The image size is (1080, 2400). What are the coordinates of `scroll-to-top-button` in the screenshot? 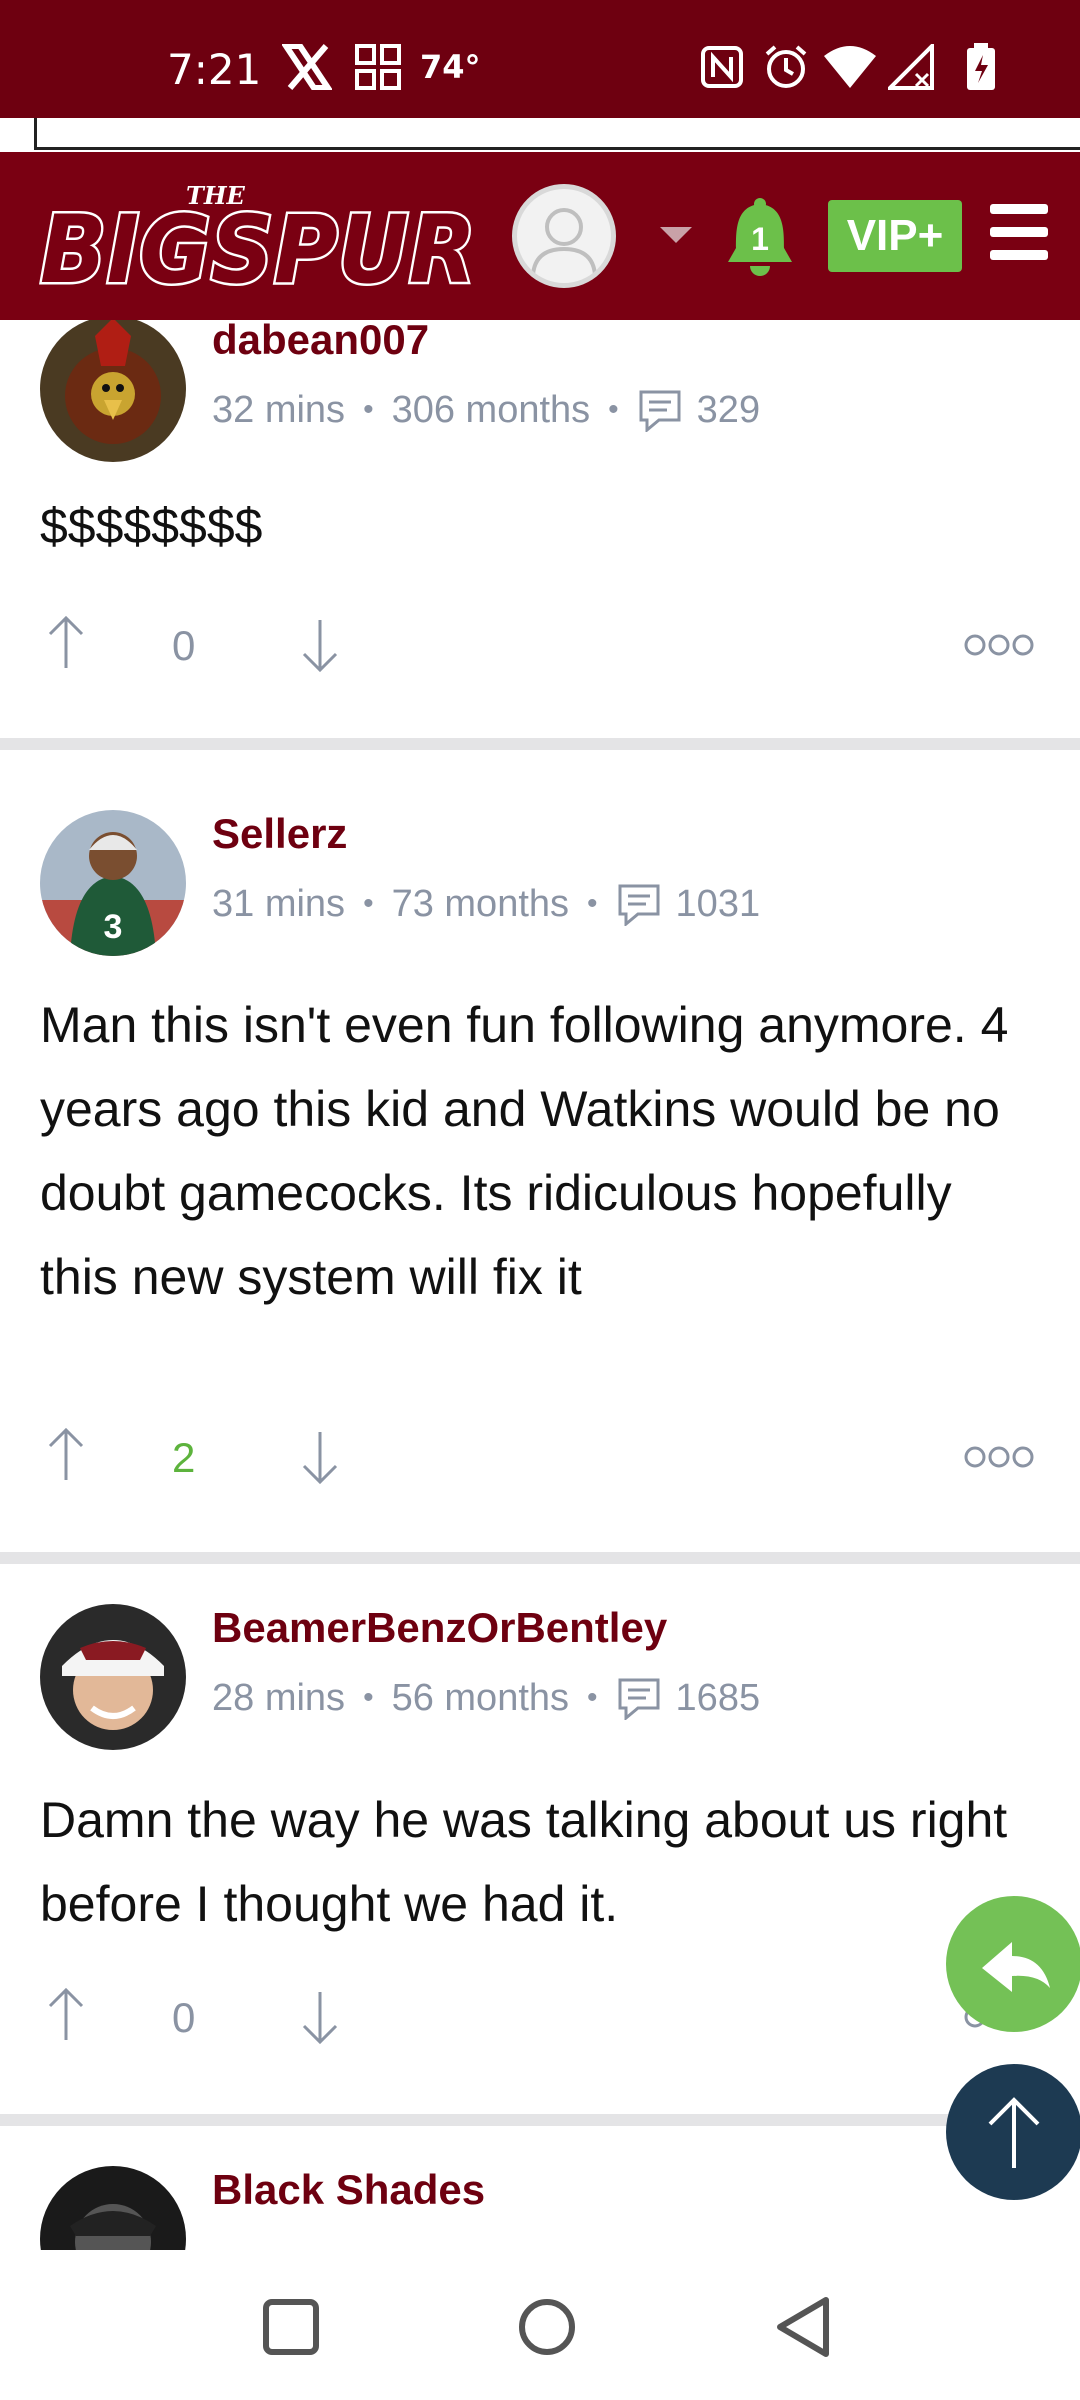 It's located at (1013, 2132).